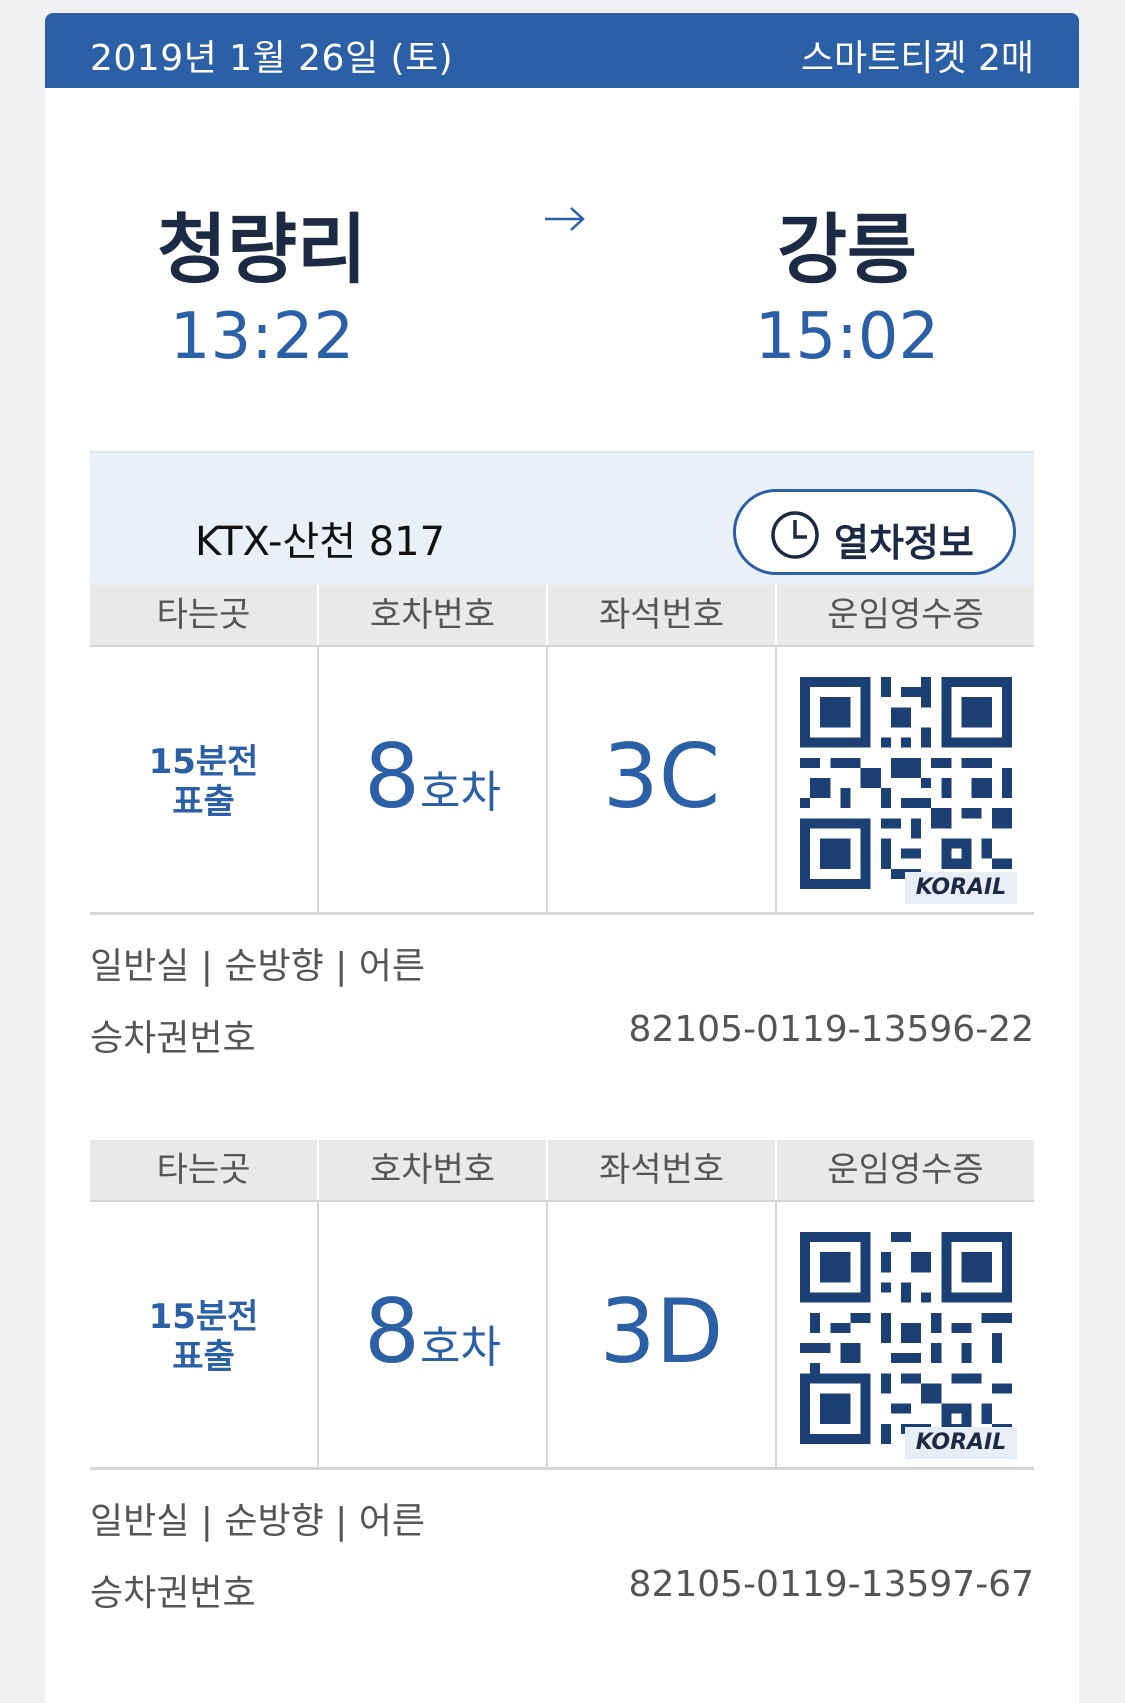  Describe the element at coordinates (661, 776) in the screenshot. I see `seat-number: 3C` at that location.